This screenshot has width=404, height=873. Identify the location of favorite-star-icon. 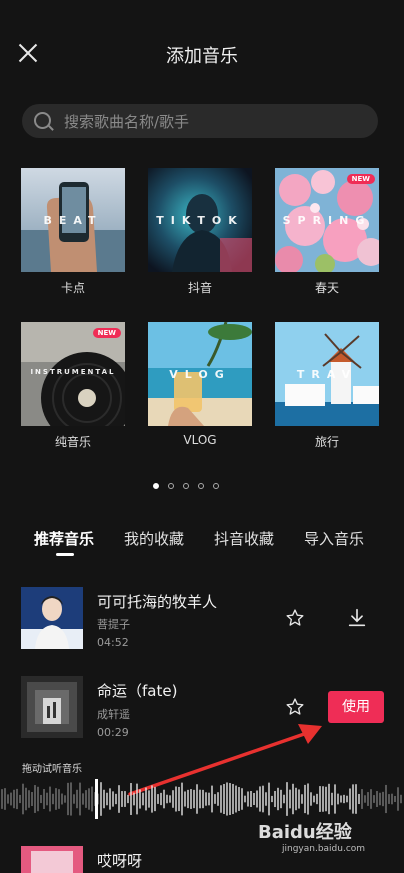
(295, 618).